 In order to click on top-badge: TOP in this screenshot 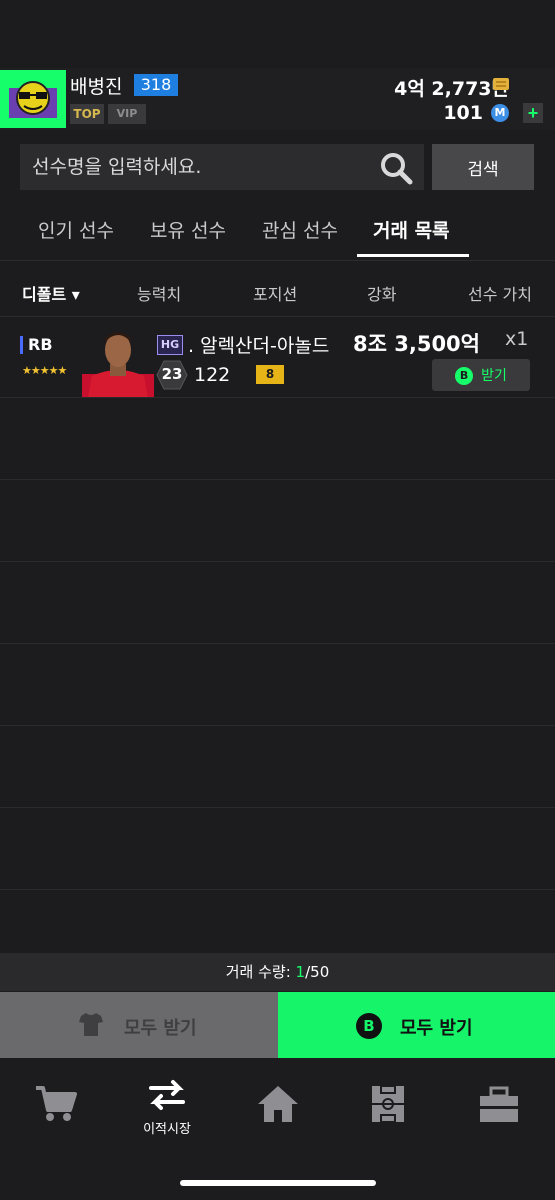, I will do `click(87, 114)`.